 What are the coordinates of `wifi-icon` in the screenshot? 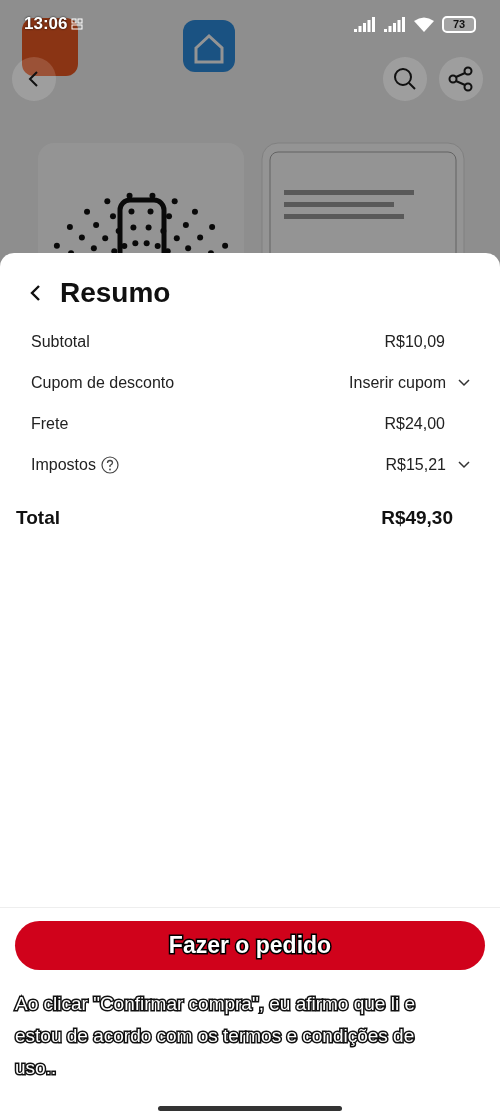 It's located at (424, 24).